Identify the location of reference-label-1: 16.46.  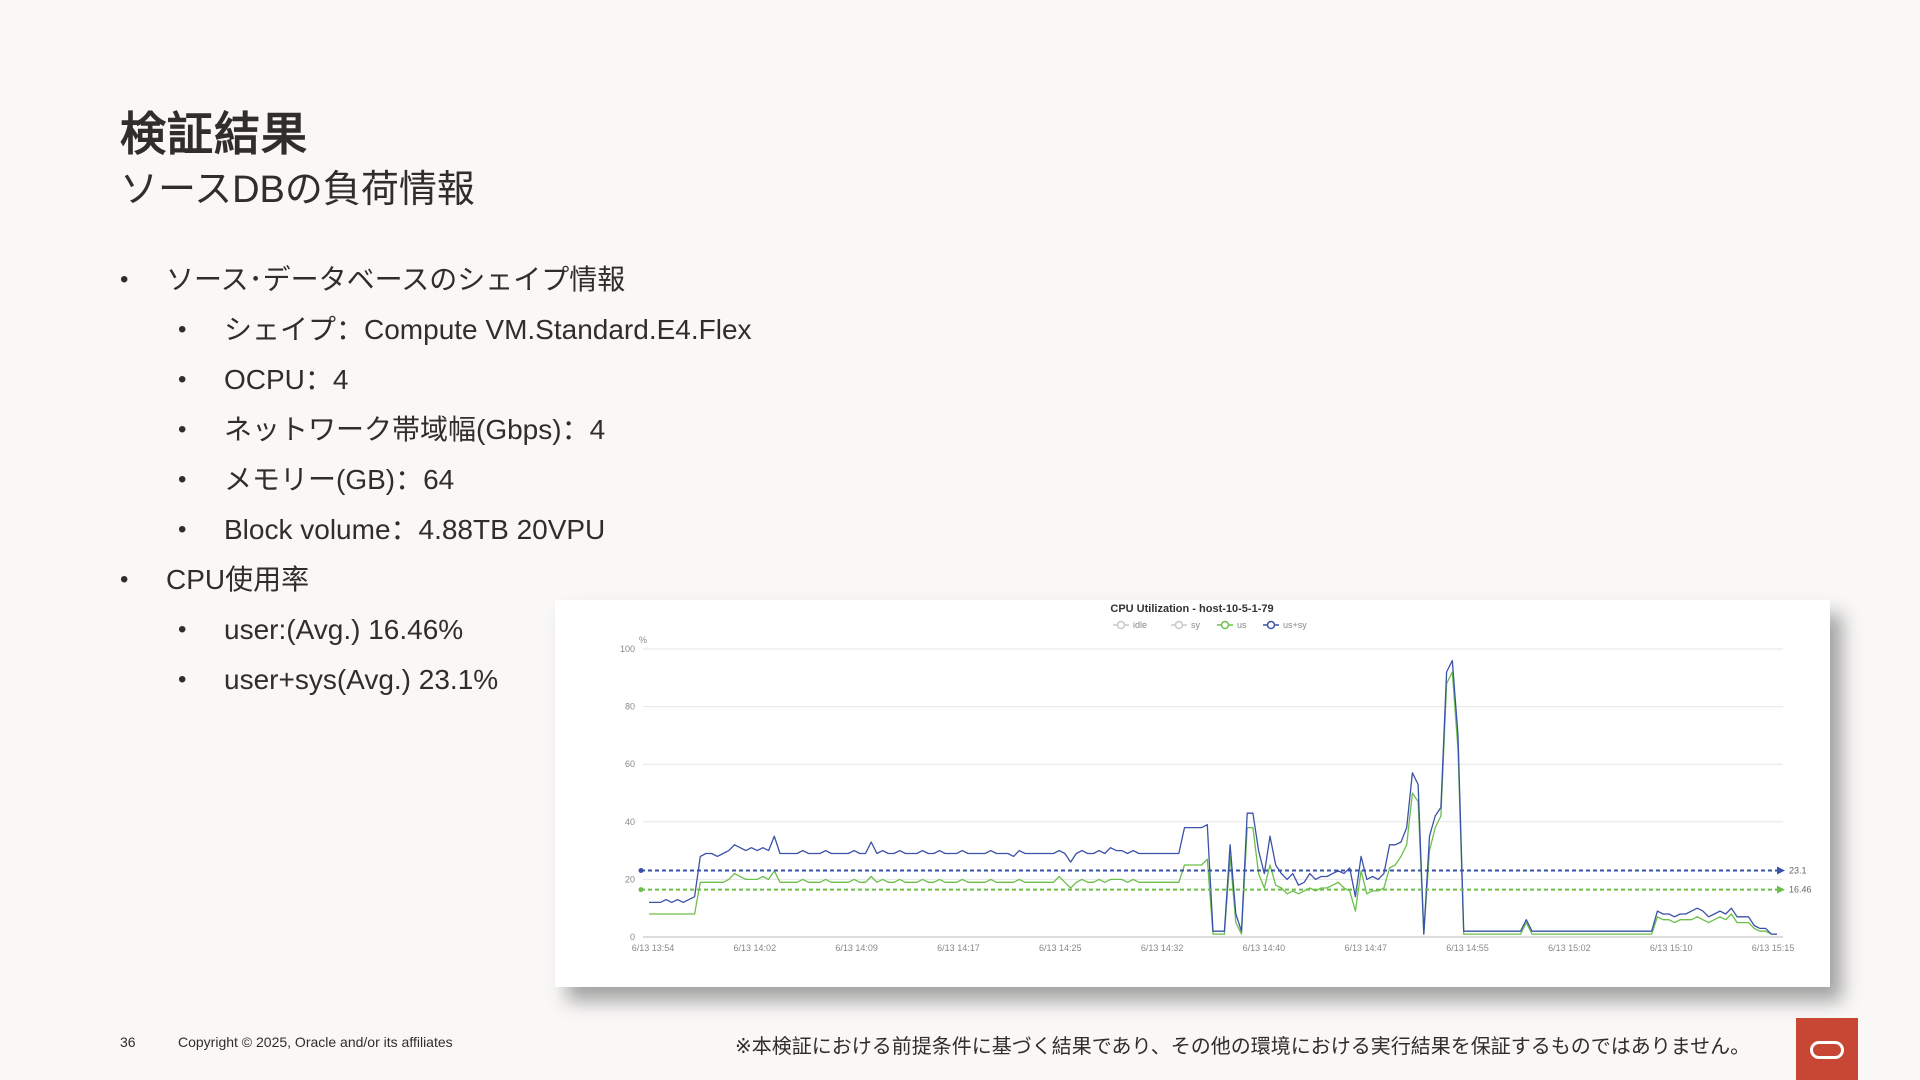
(1800, 890).